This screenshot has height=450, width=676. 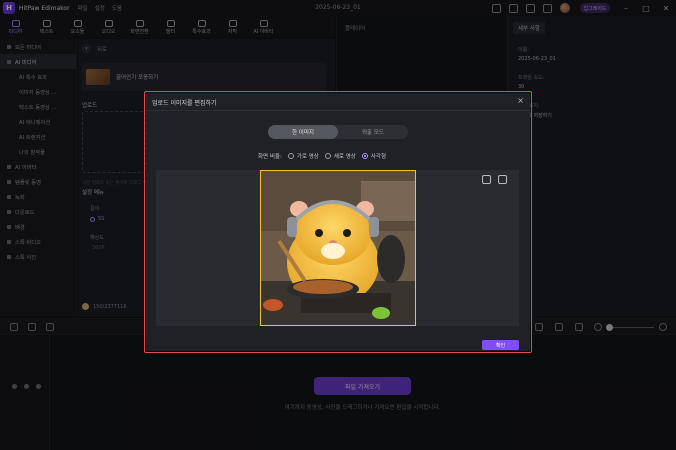 I want to click on ratio-landscape: 가로 영상, so click(x=303, y=156).